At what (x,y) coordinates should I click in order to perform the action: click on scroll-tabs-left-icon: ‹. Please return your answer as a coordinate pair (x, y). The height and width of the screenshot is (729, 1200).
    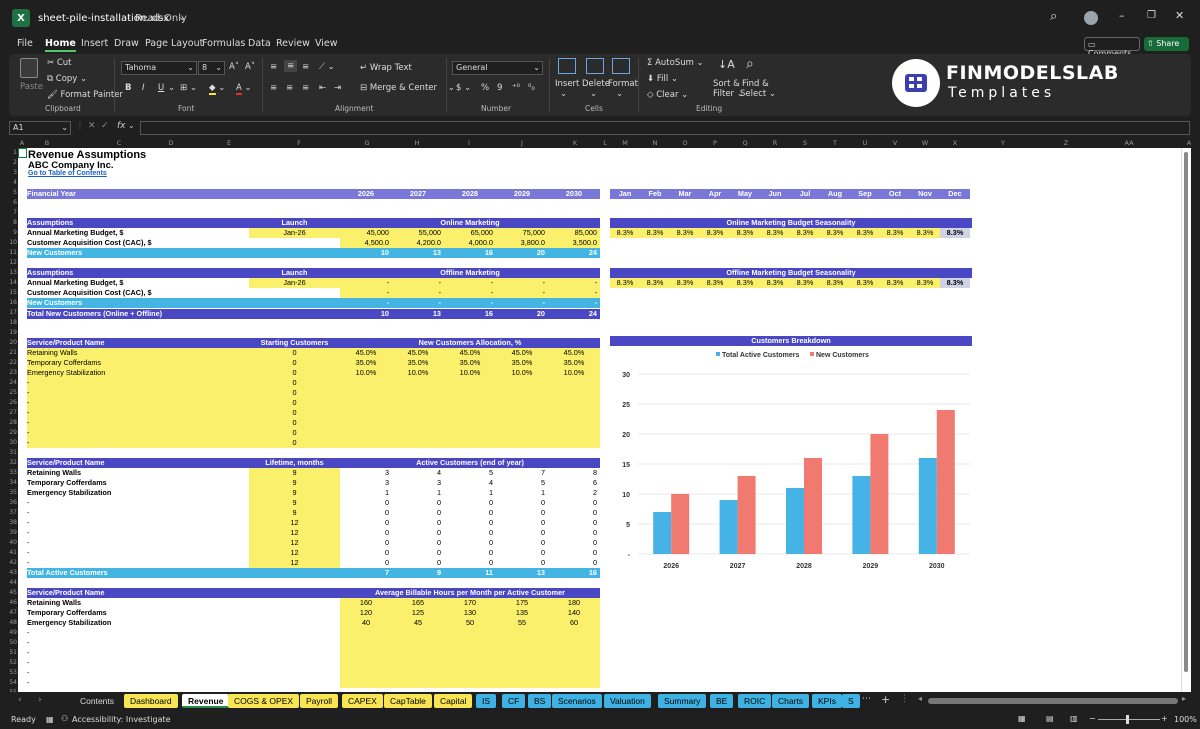
    Looking at the image, I should click on (20, 700).